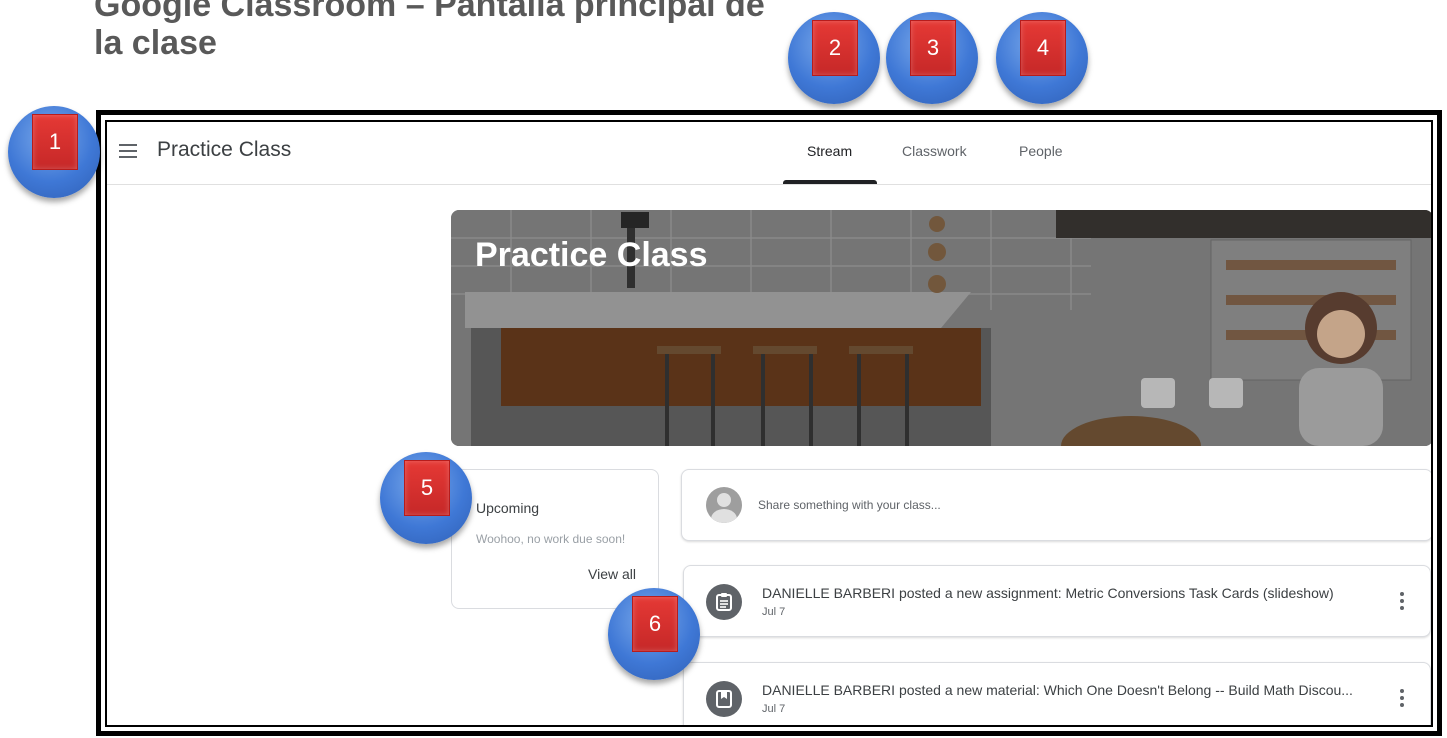 This screenshot has height=738, width=1447. I want to click on assignment-icon, so click(724, 602).